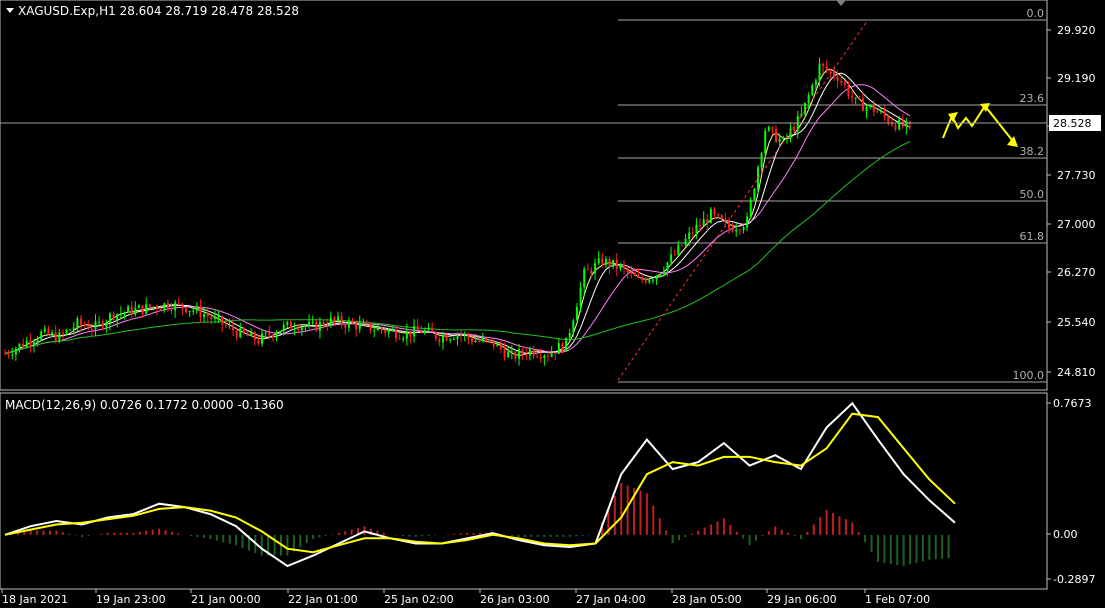 This screenshot has width=1105, height=608. I want to click on time-tick-label: 1 Feb 07:00, so click(897, 599).